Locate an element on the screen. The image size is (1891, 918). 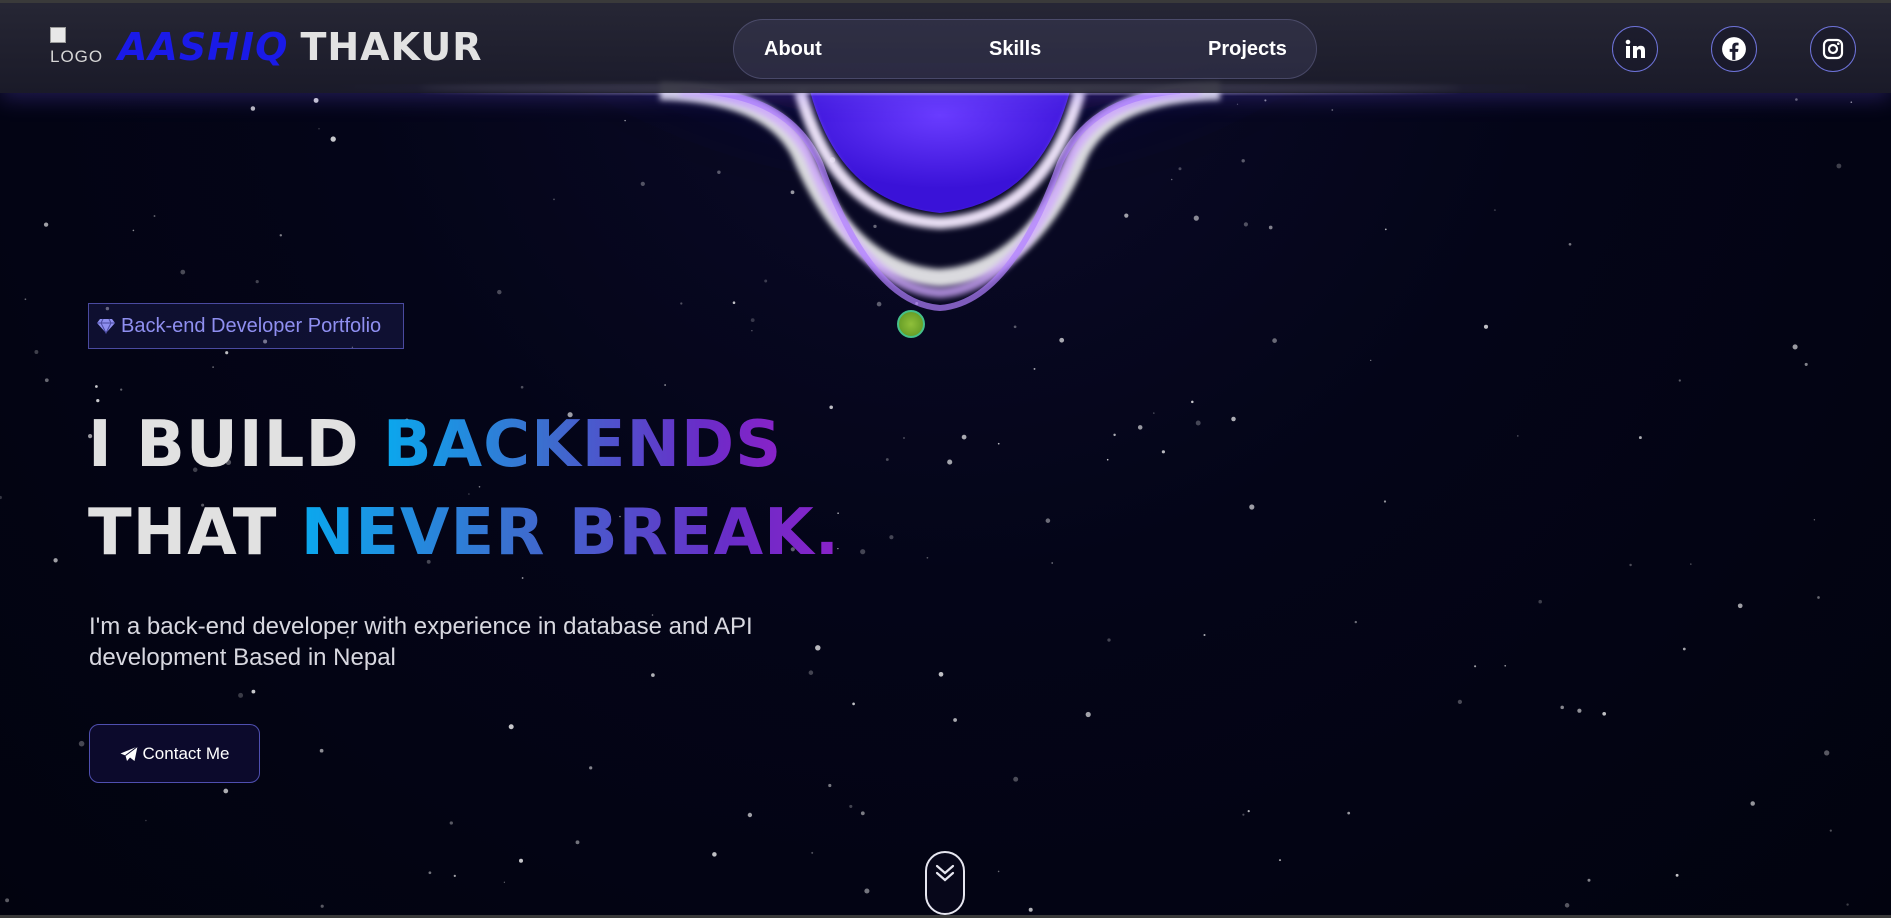
instagram-button is located at coordinates (1833, 49).